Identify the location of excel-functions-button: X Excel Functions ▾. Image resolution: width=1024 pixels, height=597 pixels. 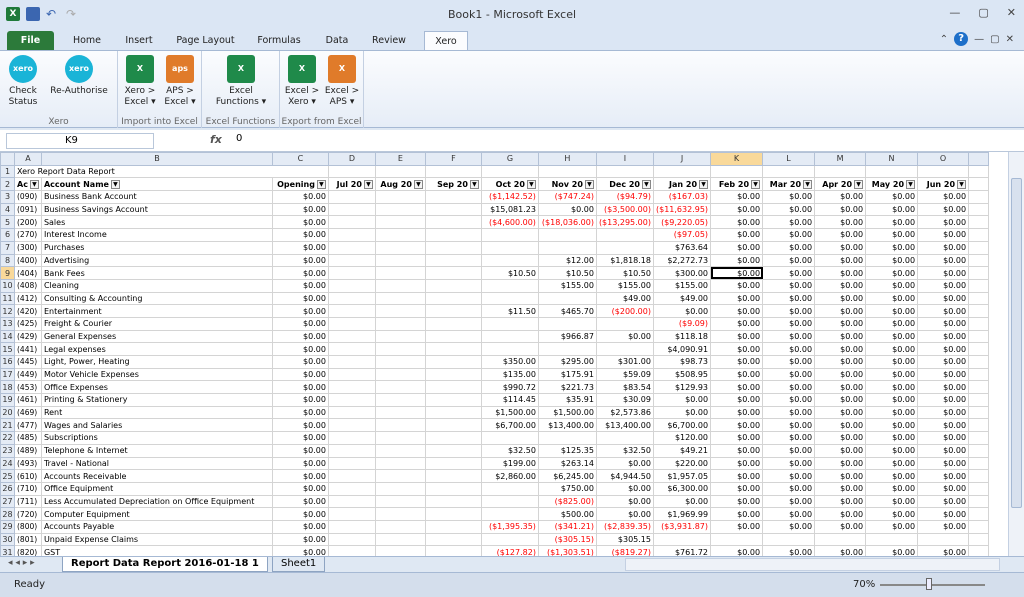
(241, 81).